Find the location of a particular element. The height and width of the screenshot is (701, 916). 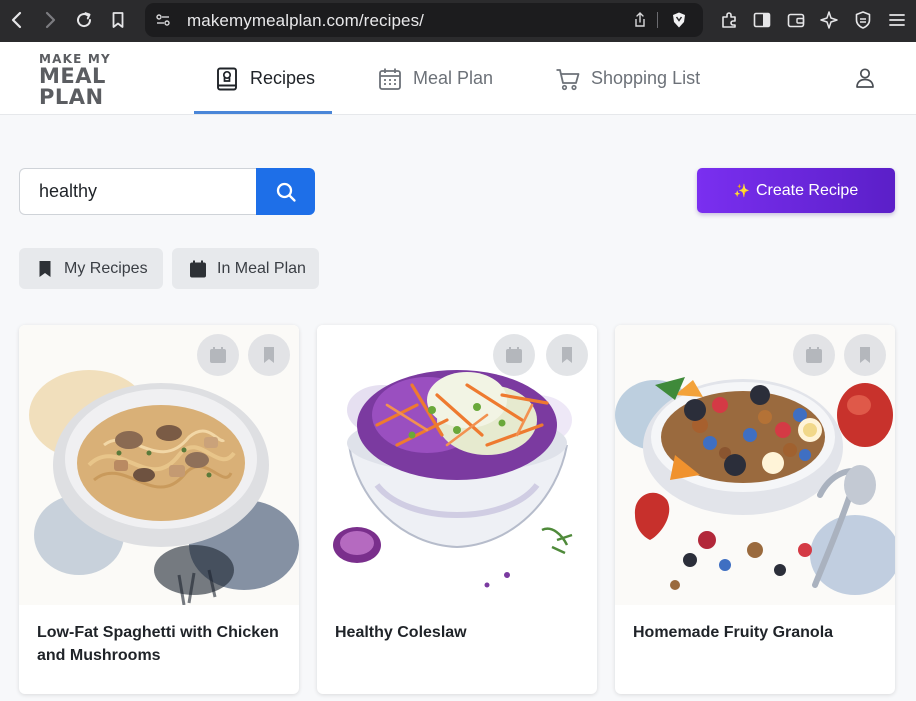

filter-my-recipes-label: My Recipes is located at coordinates (106, 268).